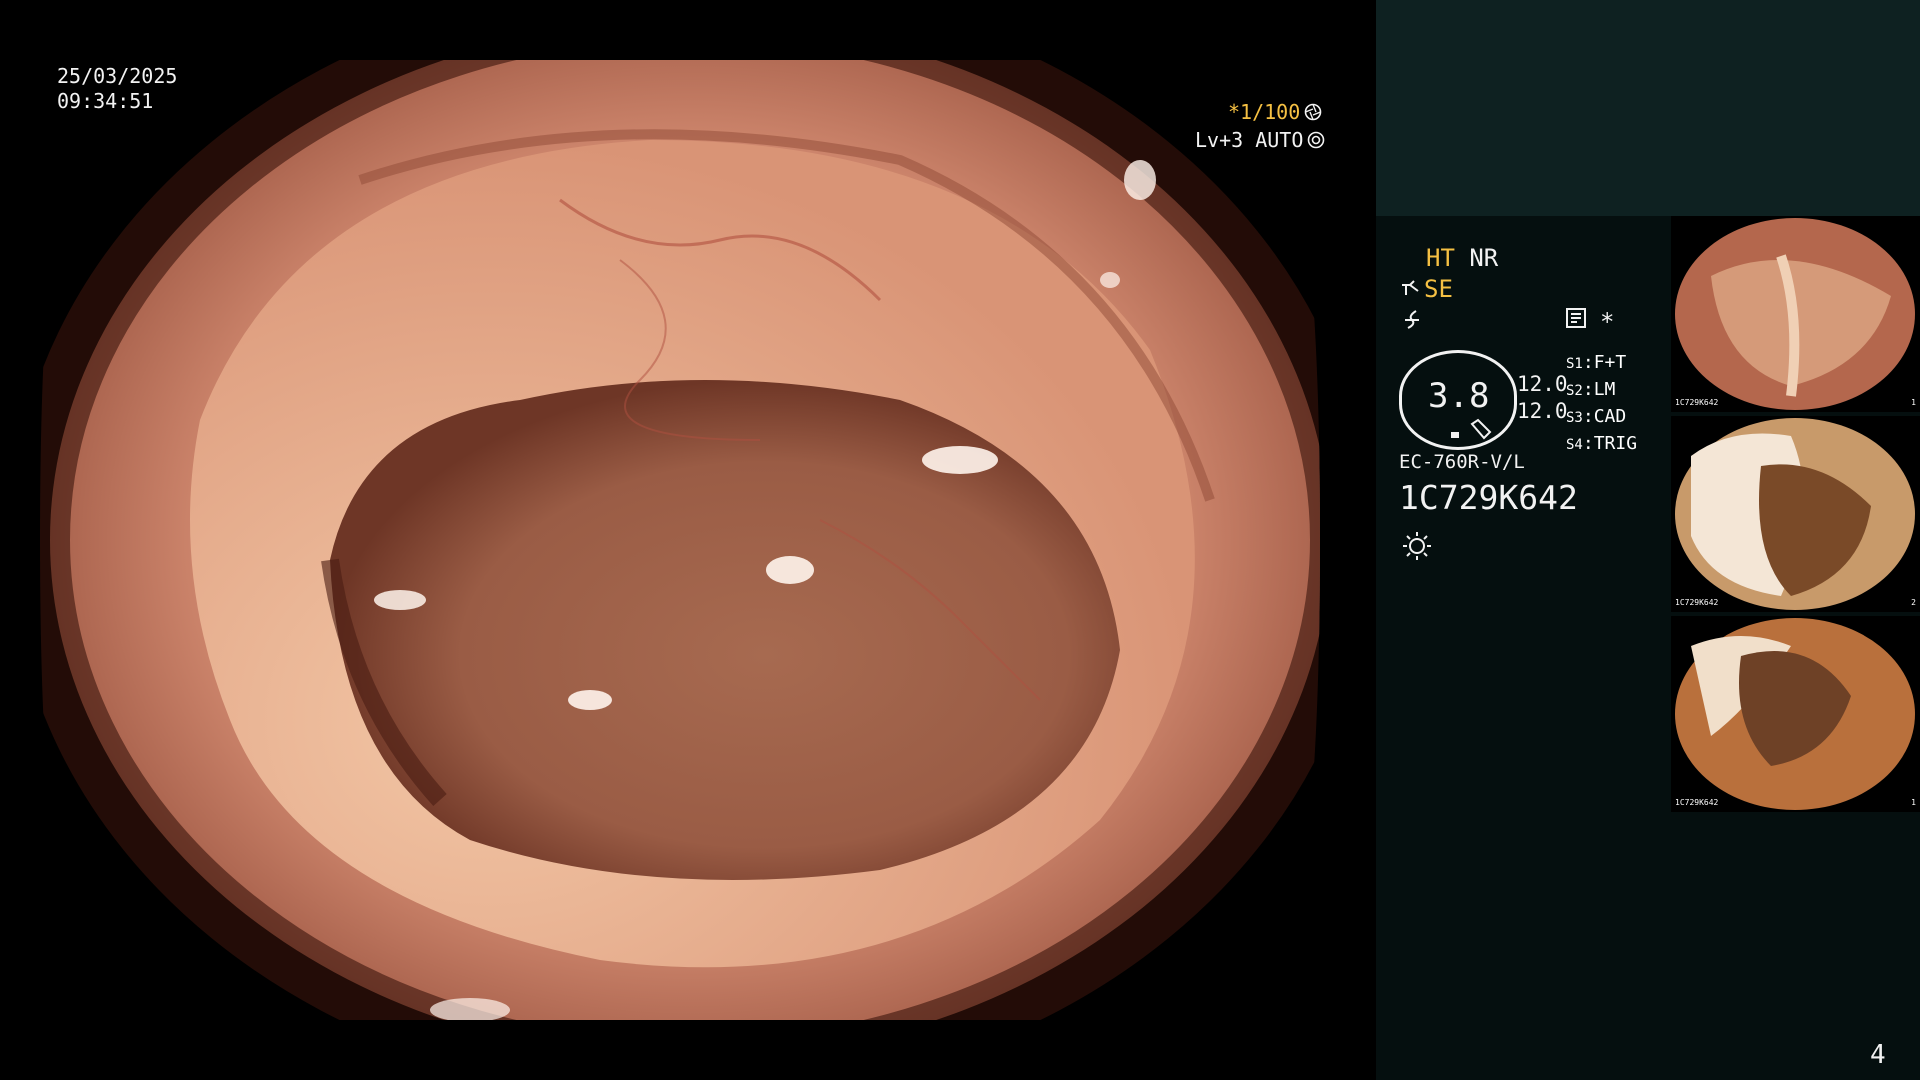 This screenshot has width=1920, height=1080. Describe the element at coordinates (1542, 411) in the screenshot. I see `side-value-2: 12.0` at that location.